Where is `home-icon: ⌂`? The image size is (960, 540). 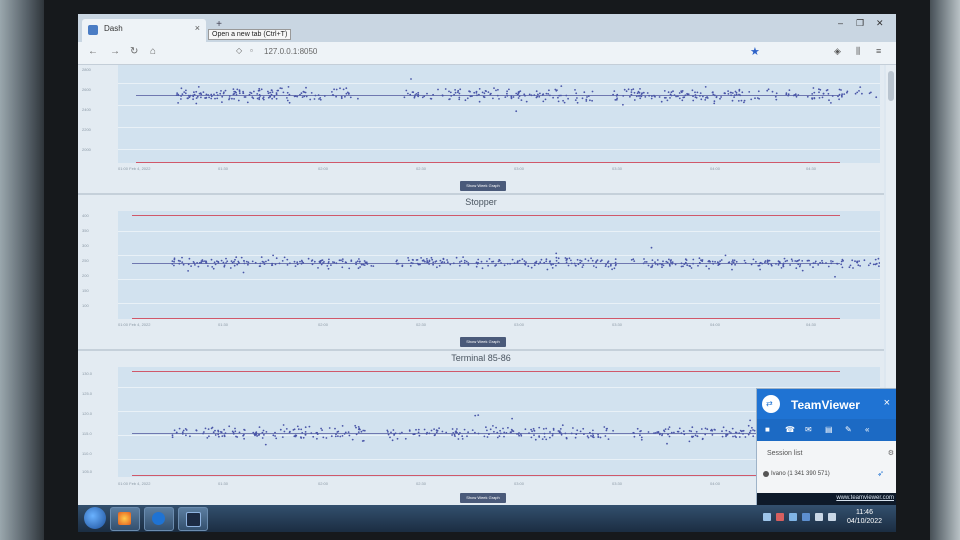
home-icon: ⌂ is located at coordinates (153, 51).